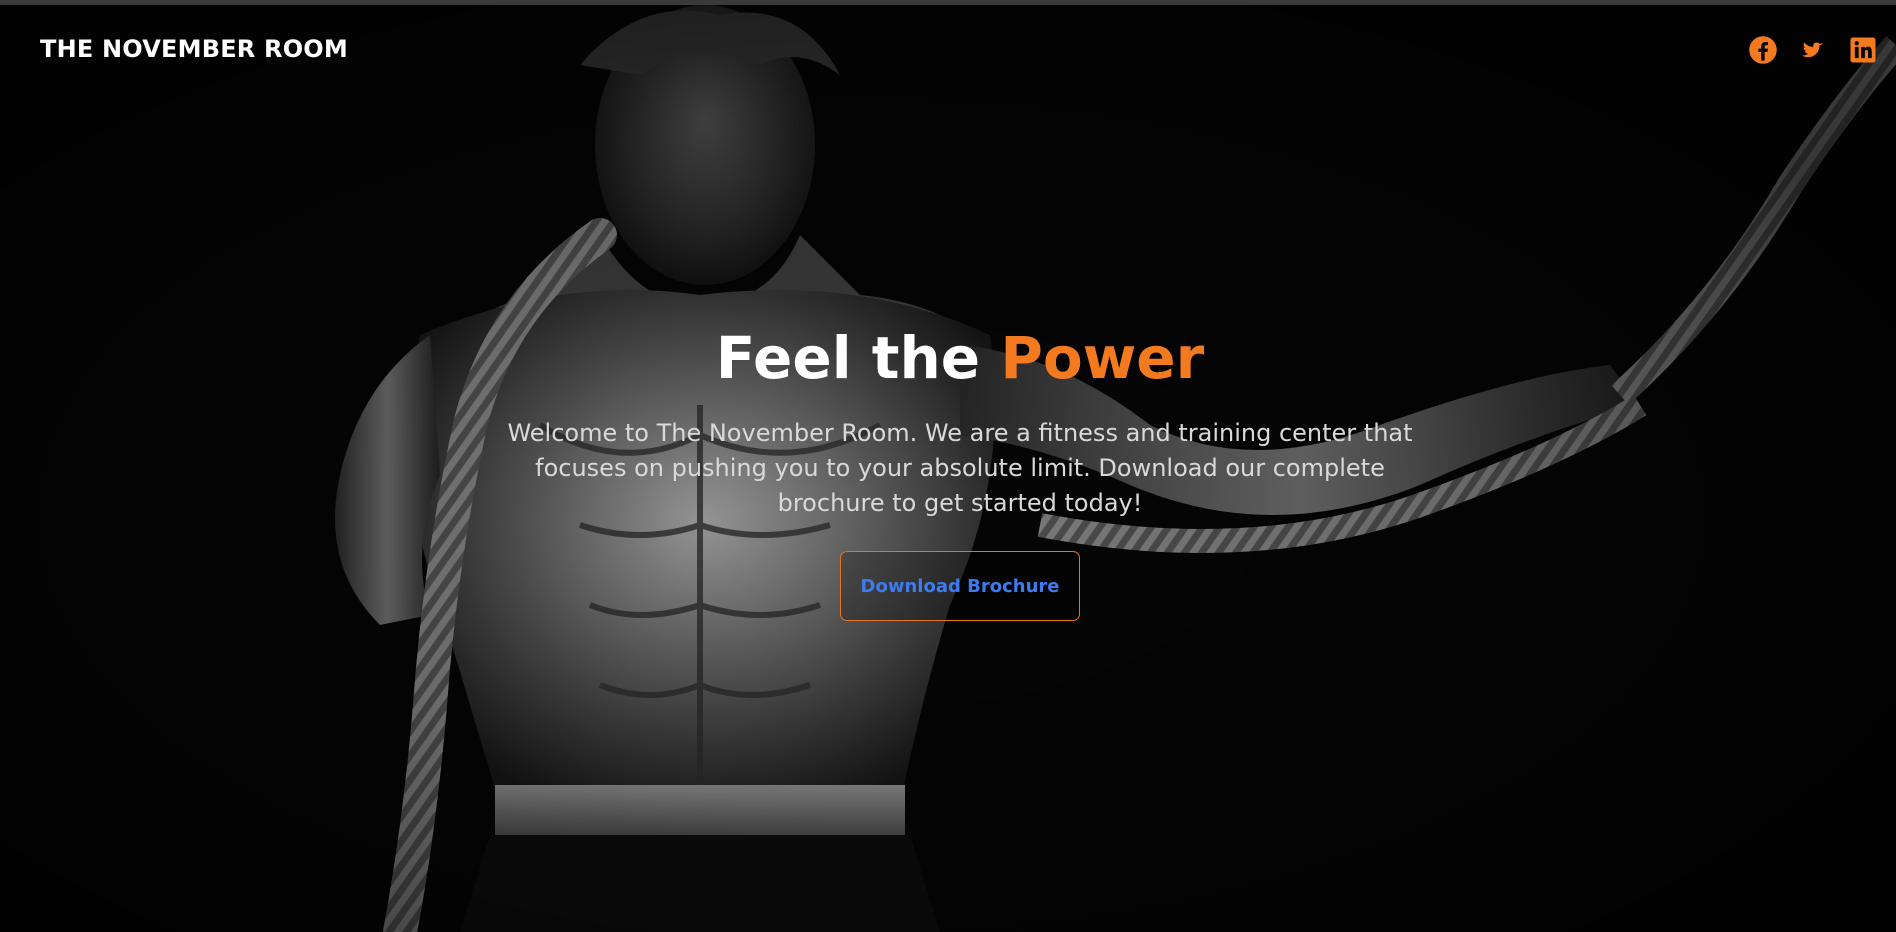 This screenshot has width=1896, height=932. Describe the element at coordinates (848, 358) in the screenshot. I see `headline-text: Feel the` at that location.